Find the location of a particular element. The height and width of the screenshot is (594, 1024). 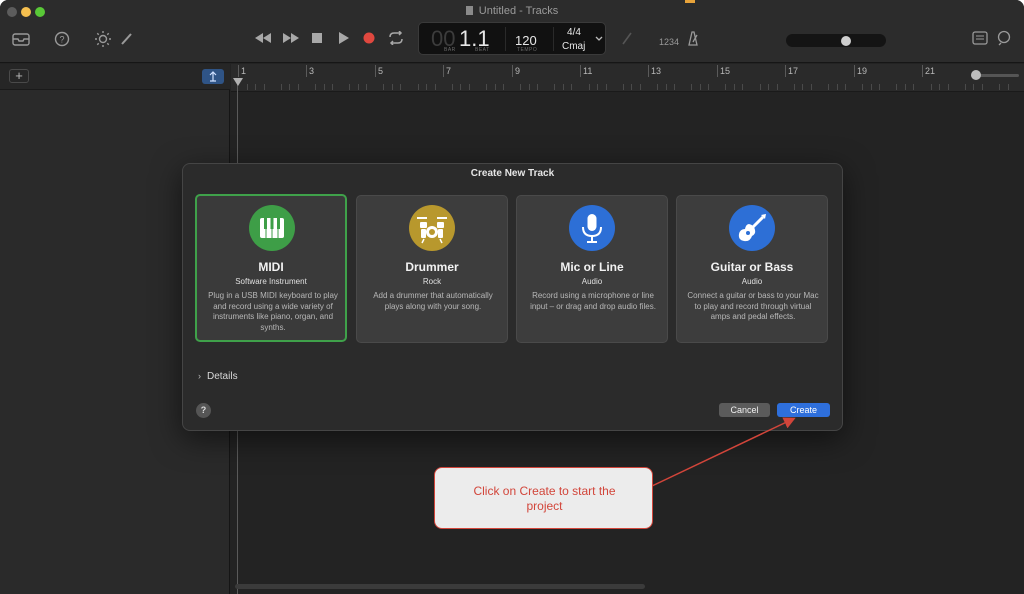

track-header-bar: + is located at coordinates (115, 77).